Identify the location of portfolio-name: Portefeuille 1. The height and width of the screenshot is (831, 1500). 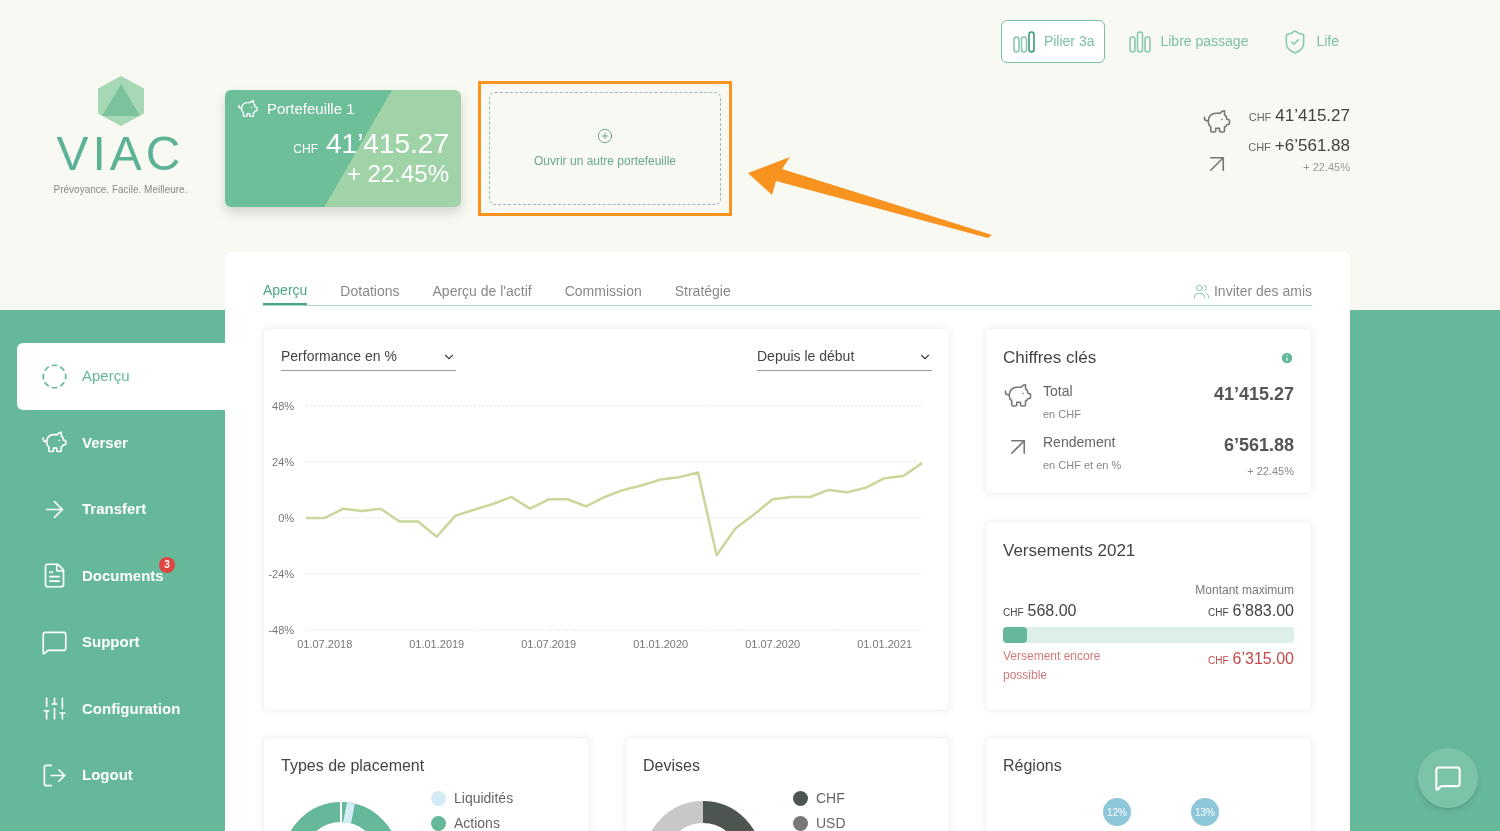
(311, 109).